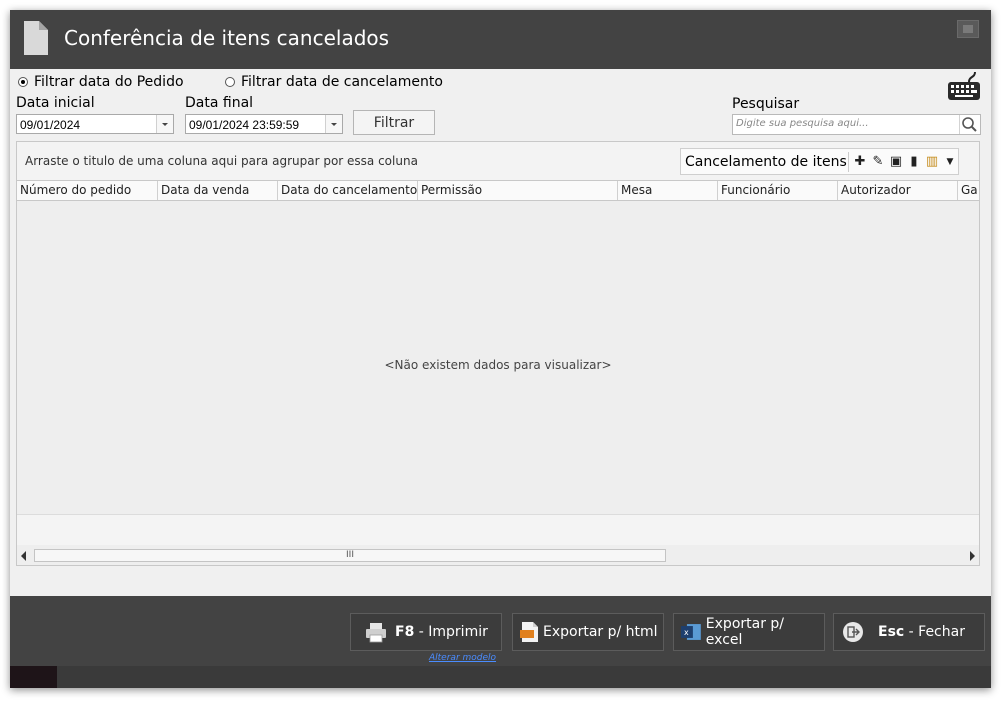 Image resolution: width=1001 pixels, height=702 pixels. Describe the element at coordinates (668, 190) in the screenshot. I see `column-header: Mesa` at that location.